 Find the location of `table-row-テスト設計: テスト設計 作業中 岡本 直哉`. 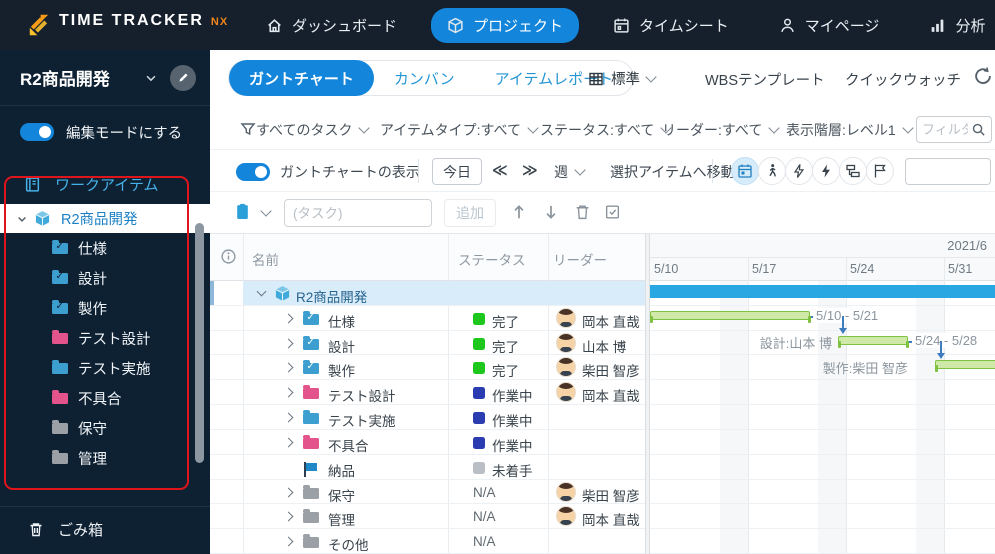

table-row-テスト設計: テスト設計 作業中 岡本 直哉 is located at coordinates (427, 393).